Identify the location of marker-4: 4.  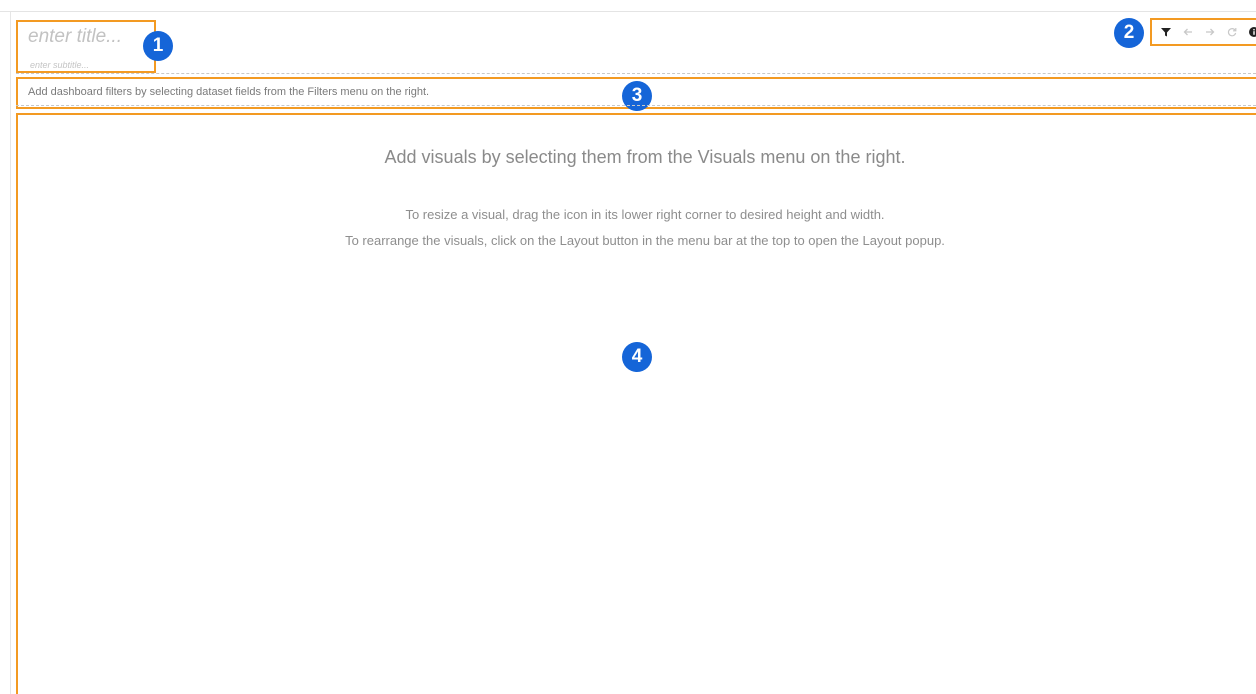
(637, 357).